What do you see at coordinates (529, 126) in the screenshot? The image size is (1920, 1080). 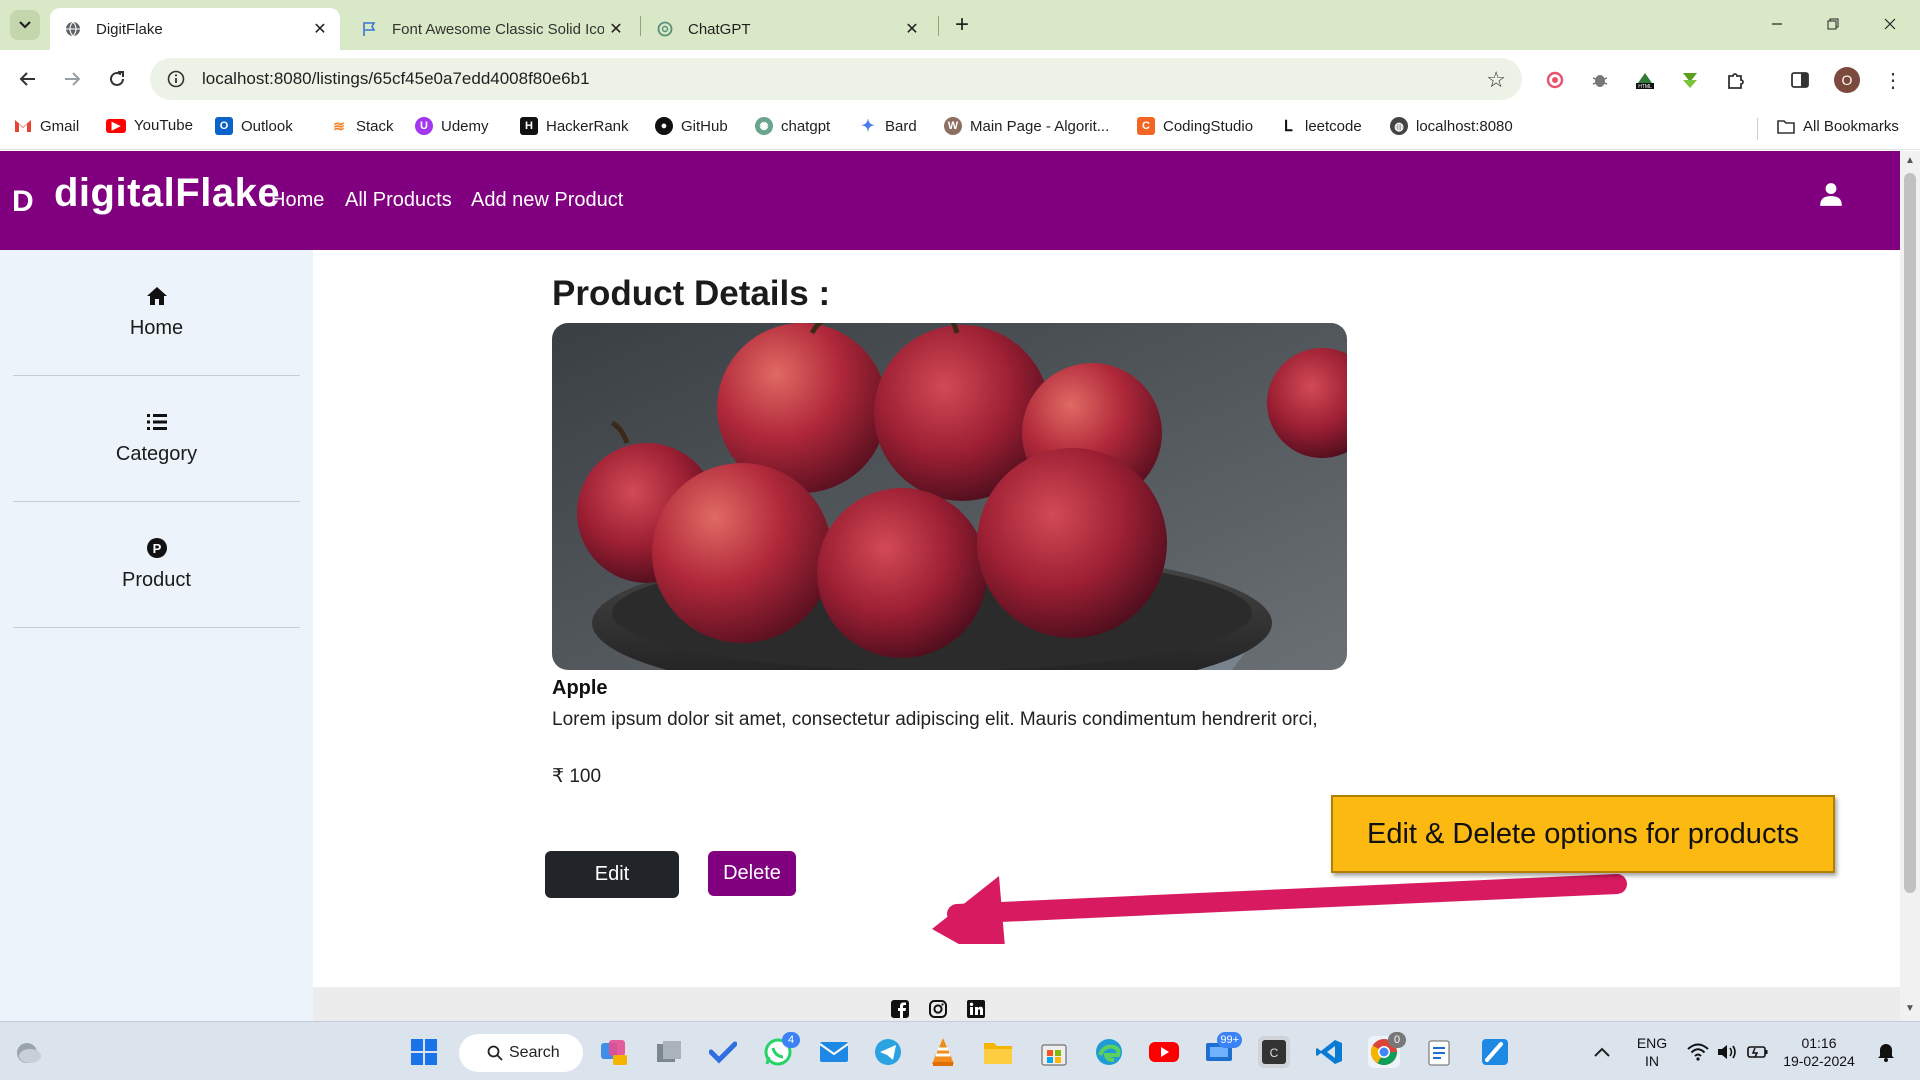 I see `hackerrank-icon: H` at bounding box center [529, 126].